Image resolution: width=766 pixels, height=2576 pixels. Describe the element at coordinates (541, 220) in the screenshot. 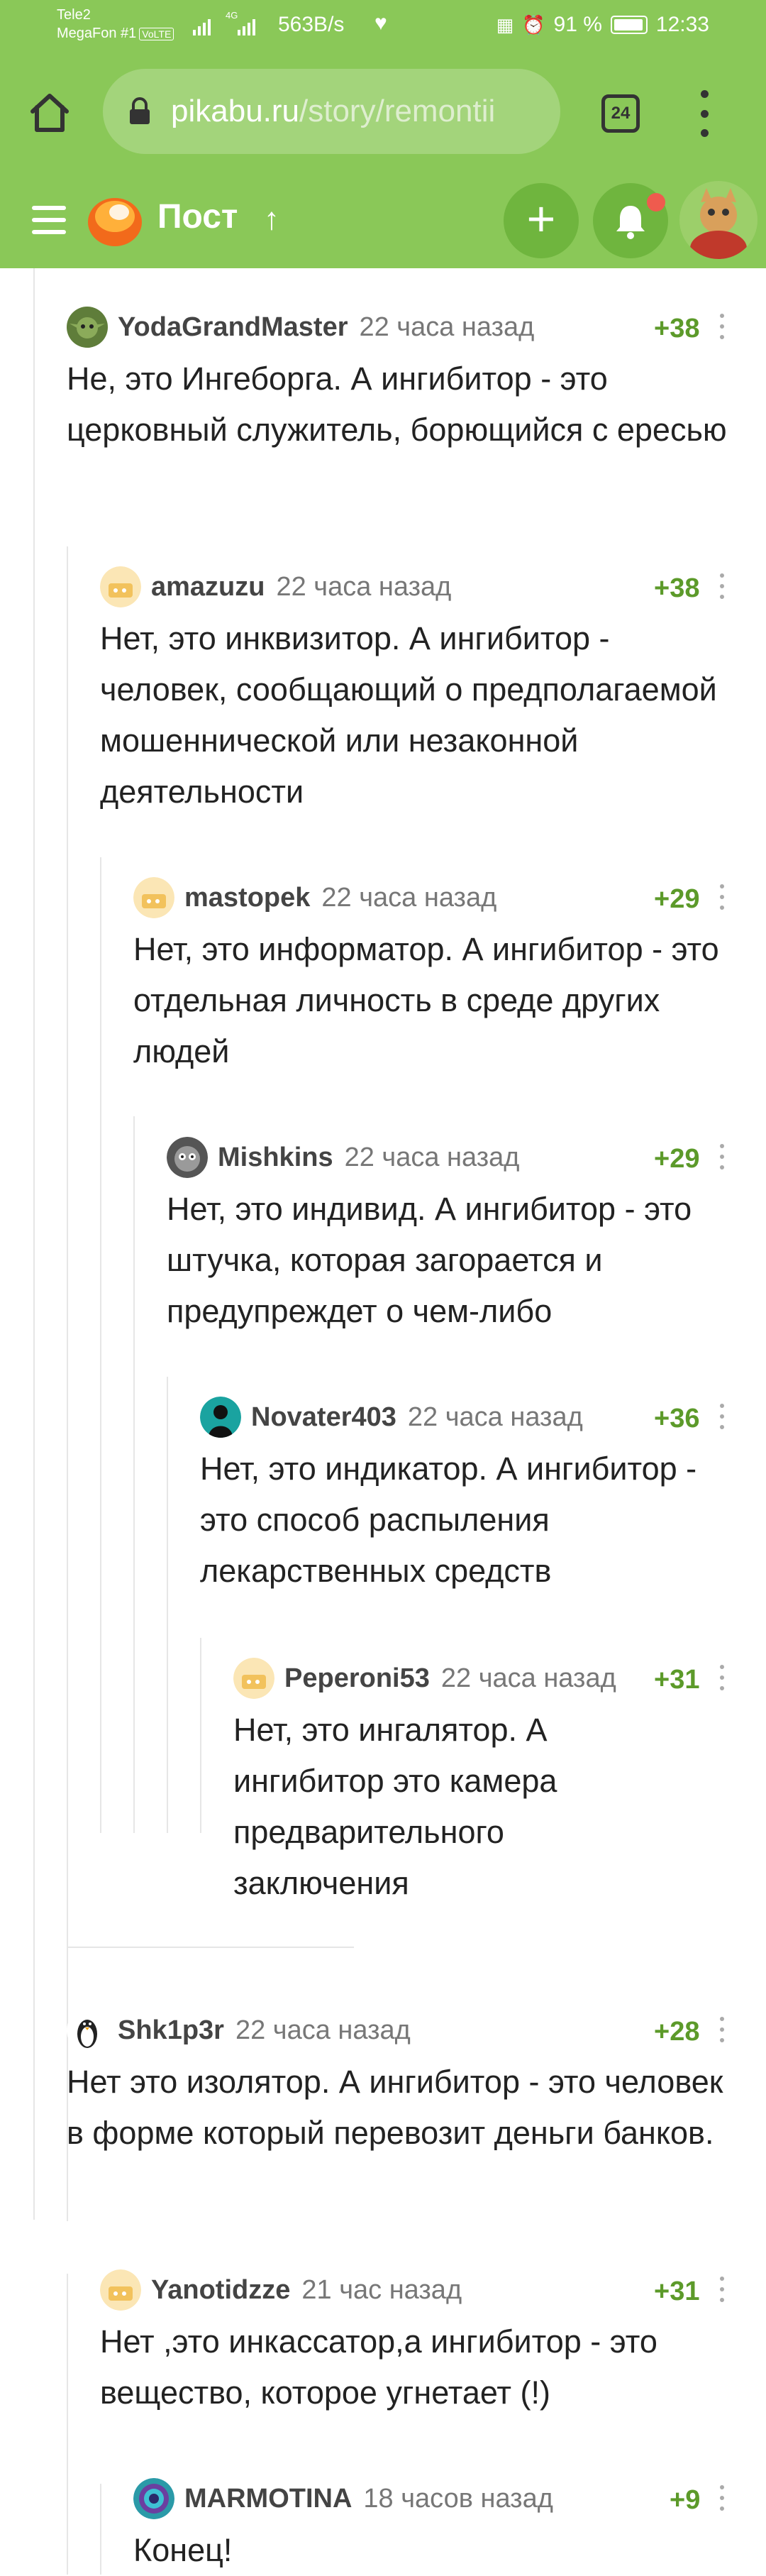

I see `add-post-button: +` at that location.